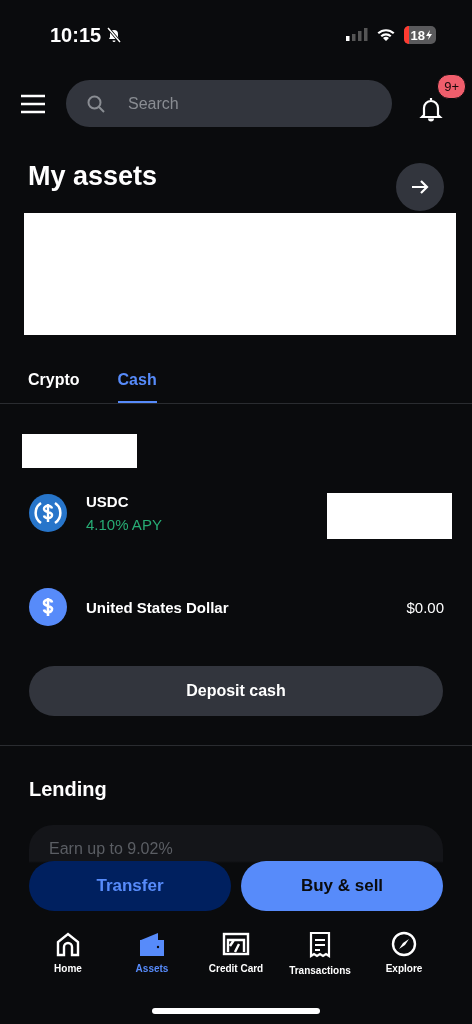  I want to click on signal-icon, so click(356, 35).